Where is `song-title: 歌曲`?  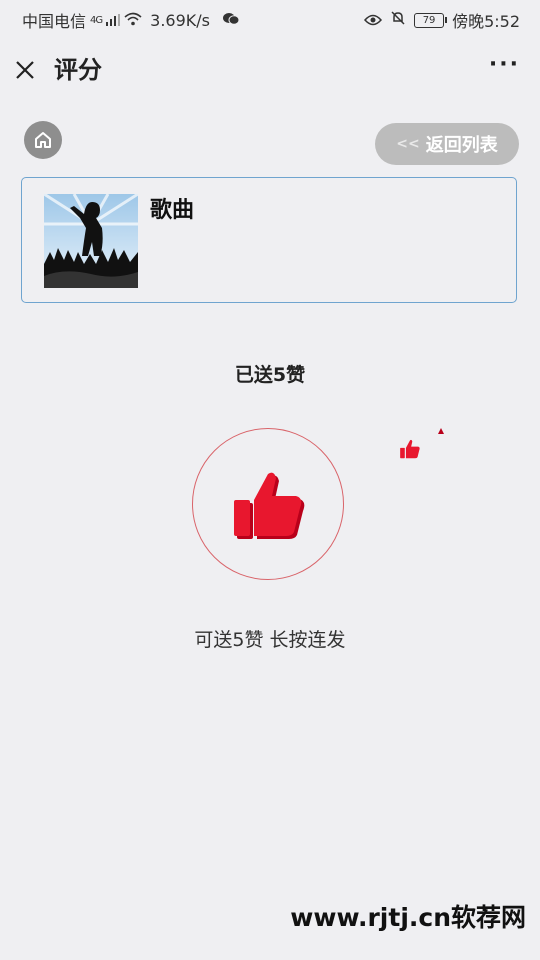 song-title: 歌曲 is located at coordinates (172, 210).